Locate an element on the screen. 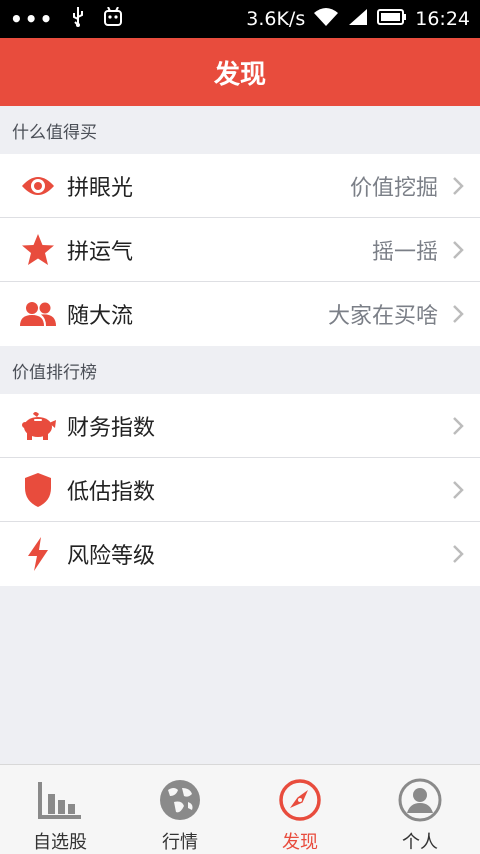 The image size is (480, 854). page-title: 发现 is located at coordinates (239, 74).